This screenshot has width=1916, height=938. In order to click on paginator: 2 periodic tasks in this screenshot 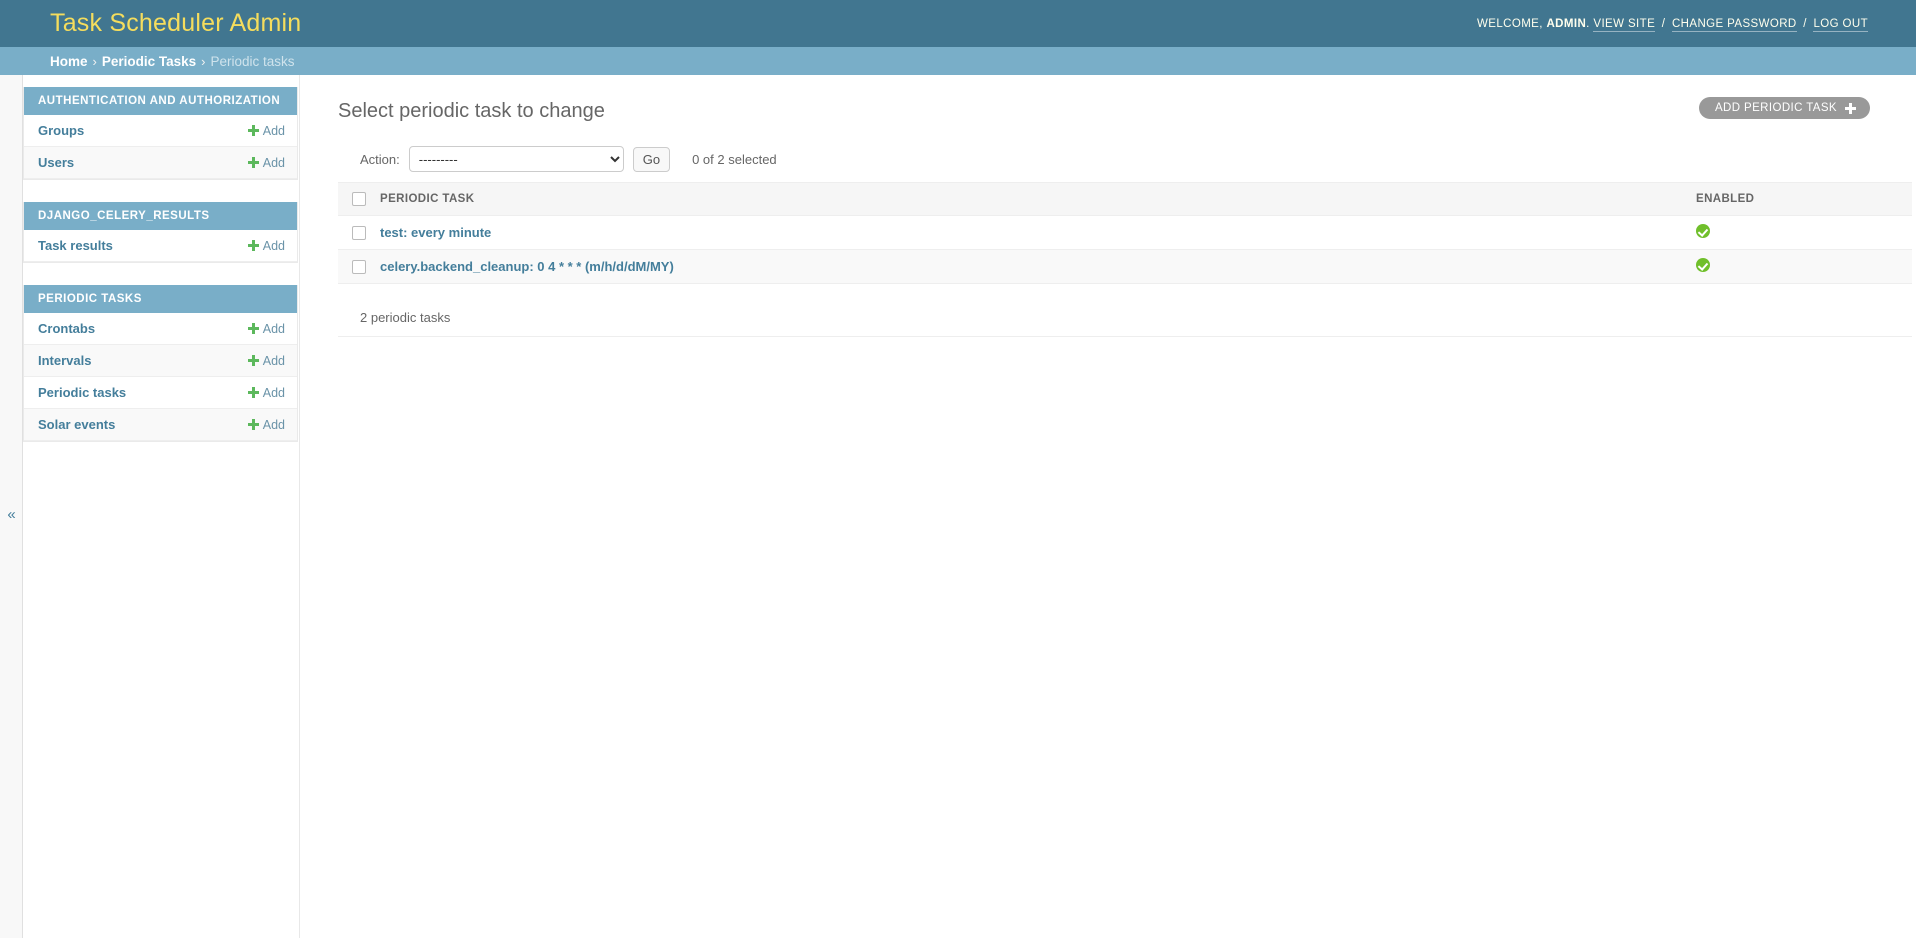, I will do `click(1125, 317)`.